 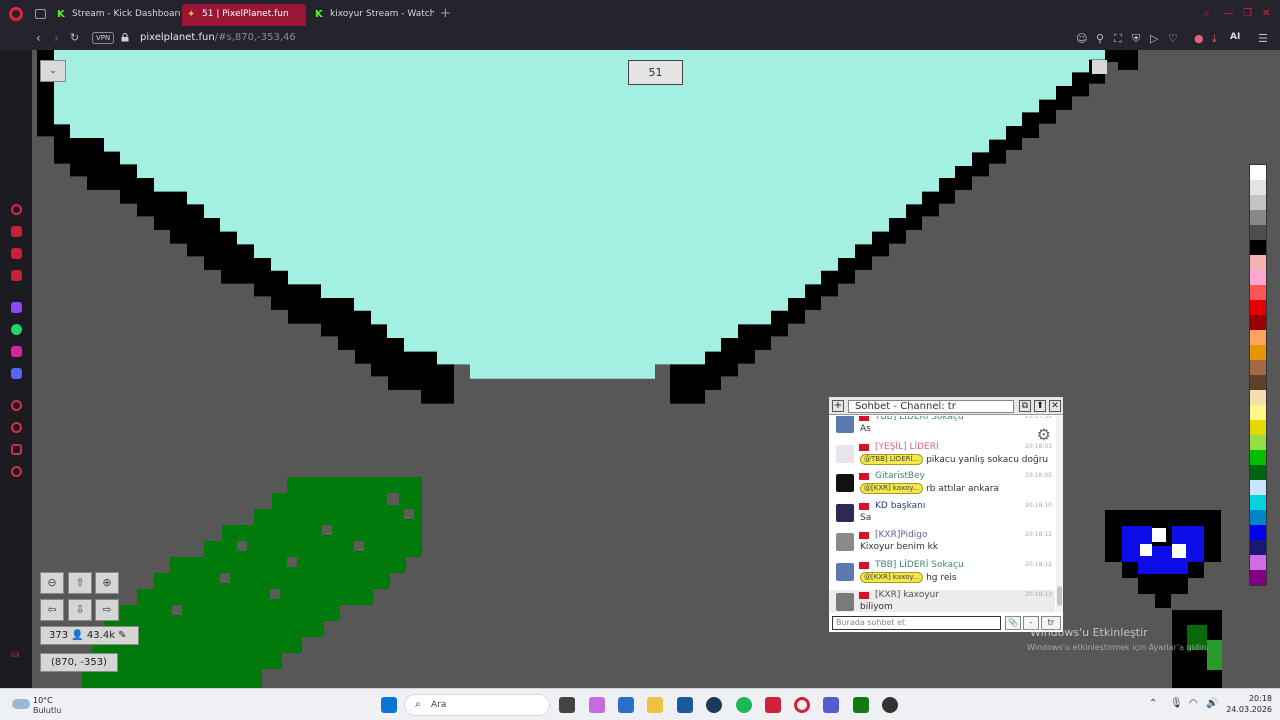 What do you see at coordinates (445, 13) in the screenshot?
I see `new-tab-button: +` at bounding box center [445, 13].